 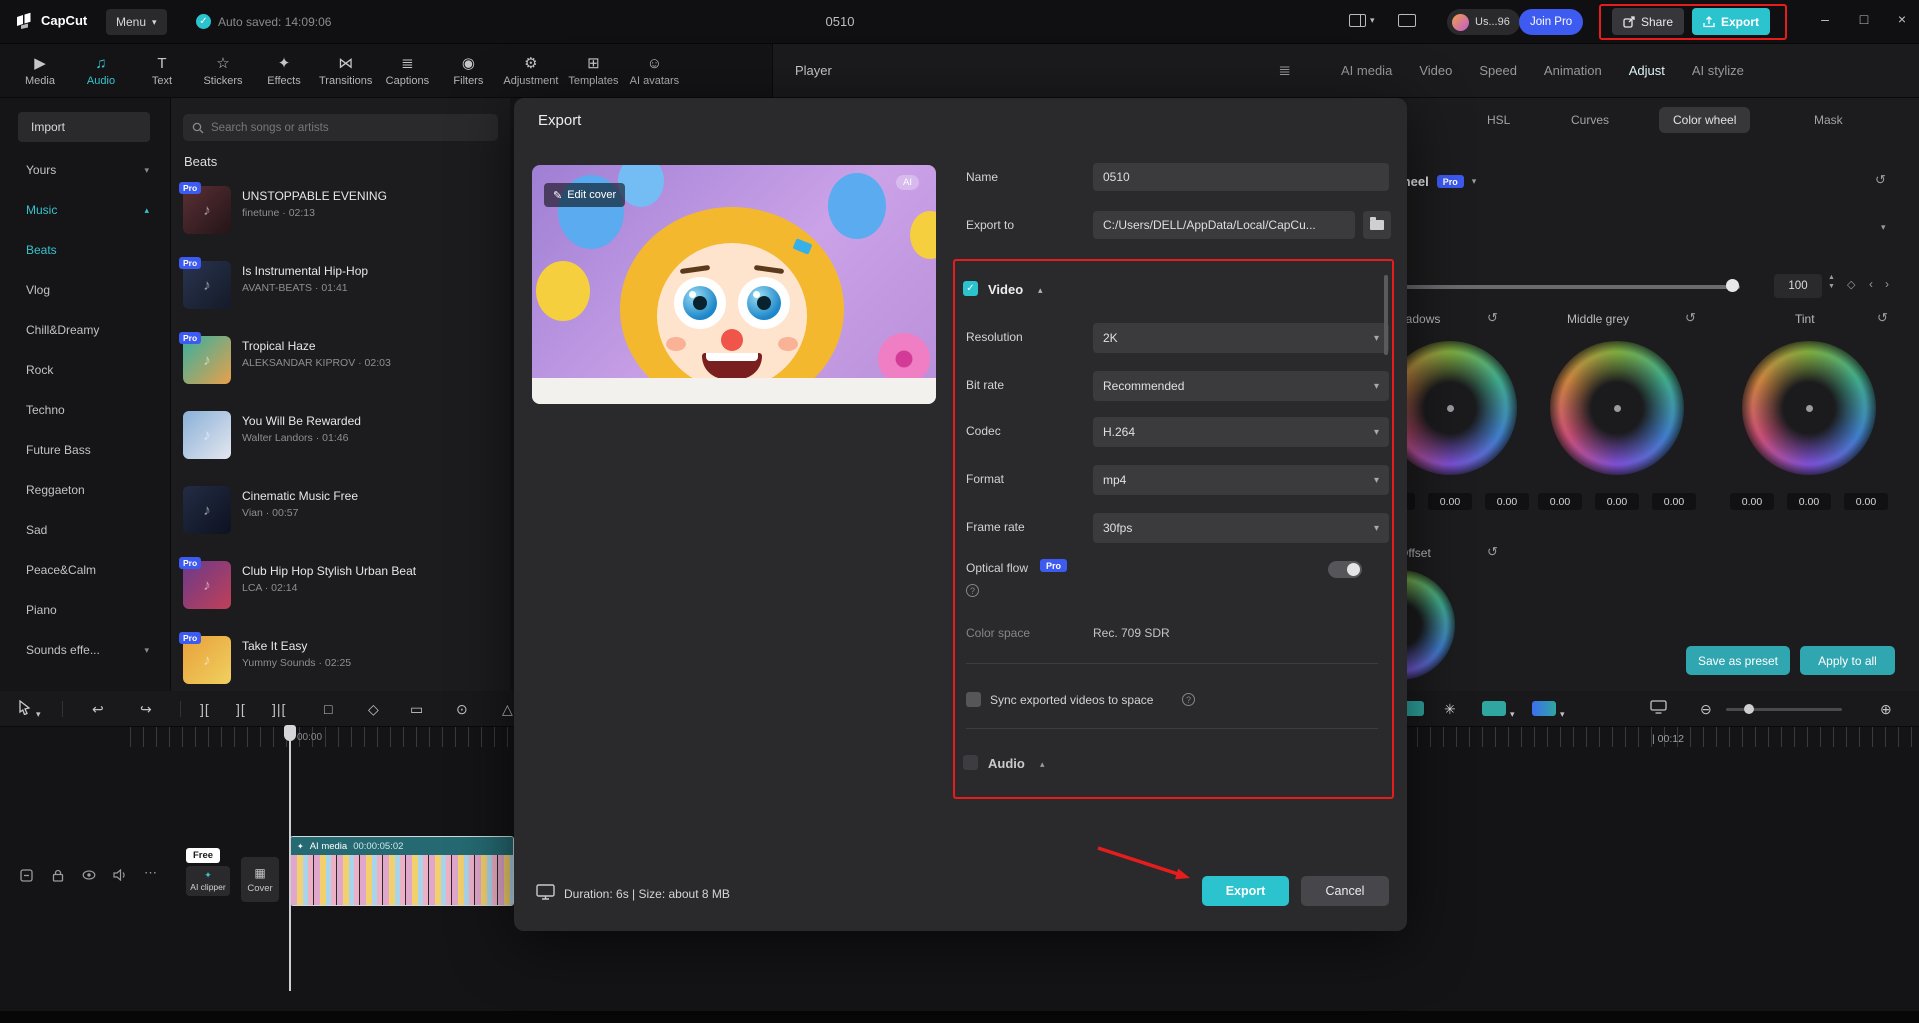 What do you see at coordinates (1362, 20) in the screenshot?
I see `layout-toggle-button: ▾` at bounding box center [1362, 20].